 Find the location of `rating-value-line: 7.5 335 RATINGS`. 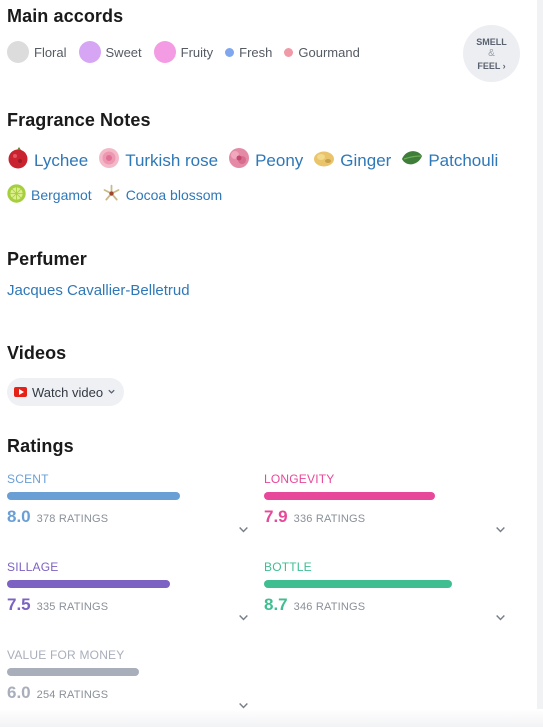

rating-value-line: 7.5 335 RATINGS is located at coordinates (127, 605).